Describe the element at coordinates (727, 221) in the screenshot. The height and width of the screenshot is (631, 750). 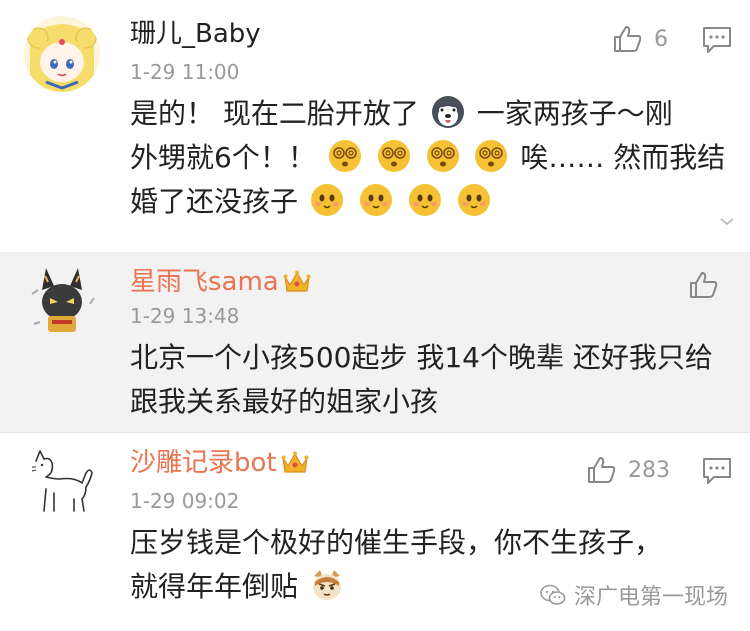
I see `chevron-down-icon` at that location.